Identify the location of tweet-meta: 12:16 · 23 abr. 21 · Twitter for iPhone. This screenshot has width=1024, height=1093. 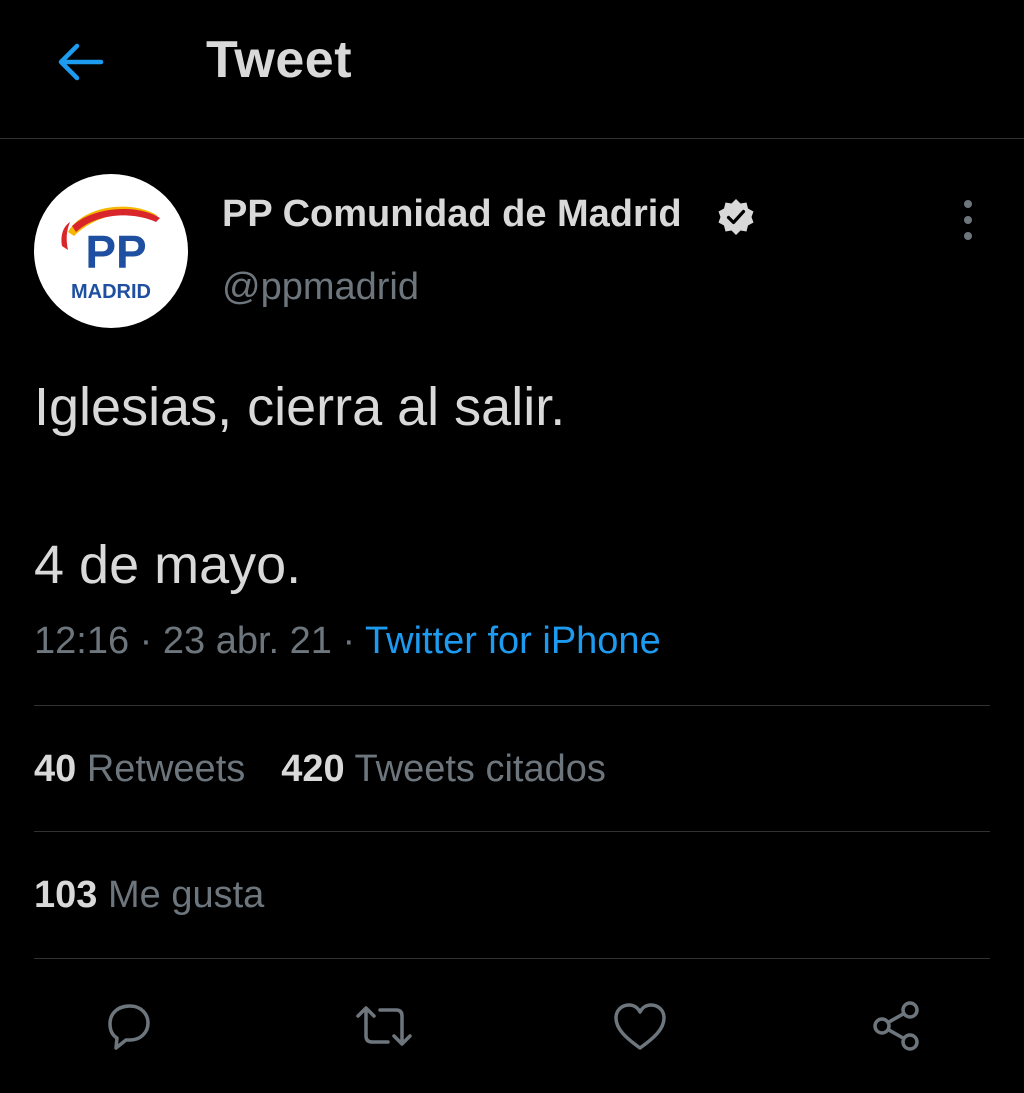
(347, 641).